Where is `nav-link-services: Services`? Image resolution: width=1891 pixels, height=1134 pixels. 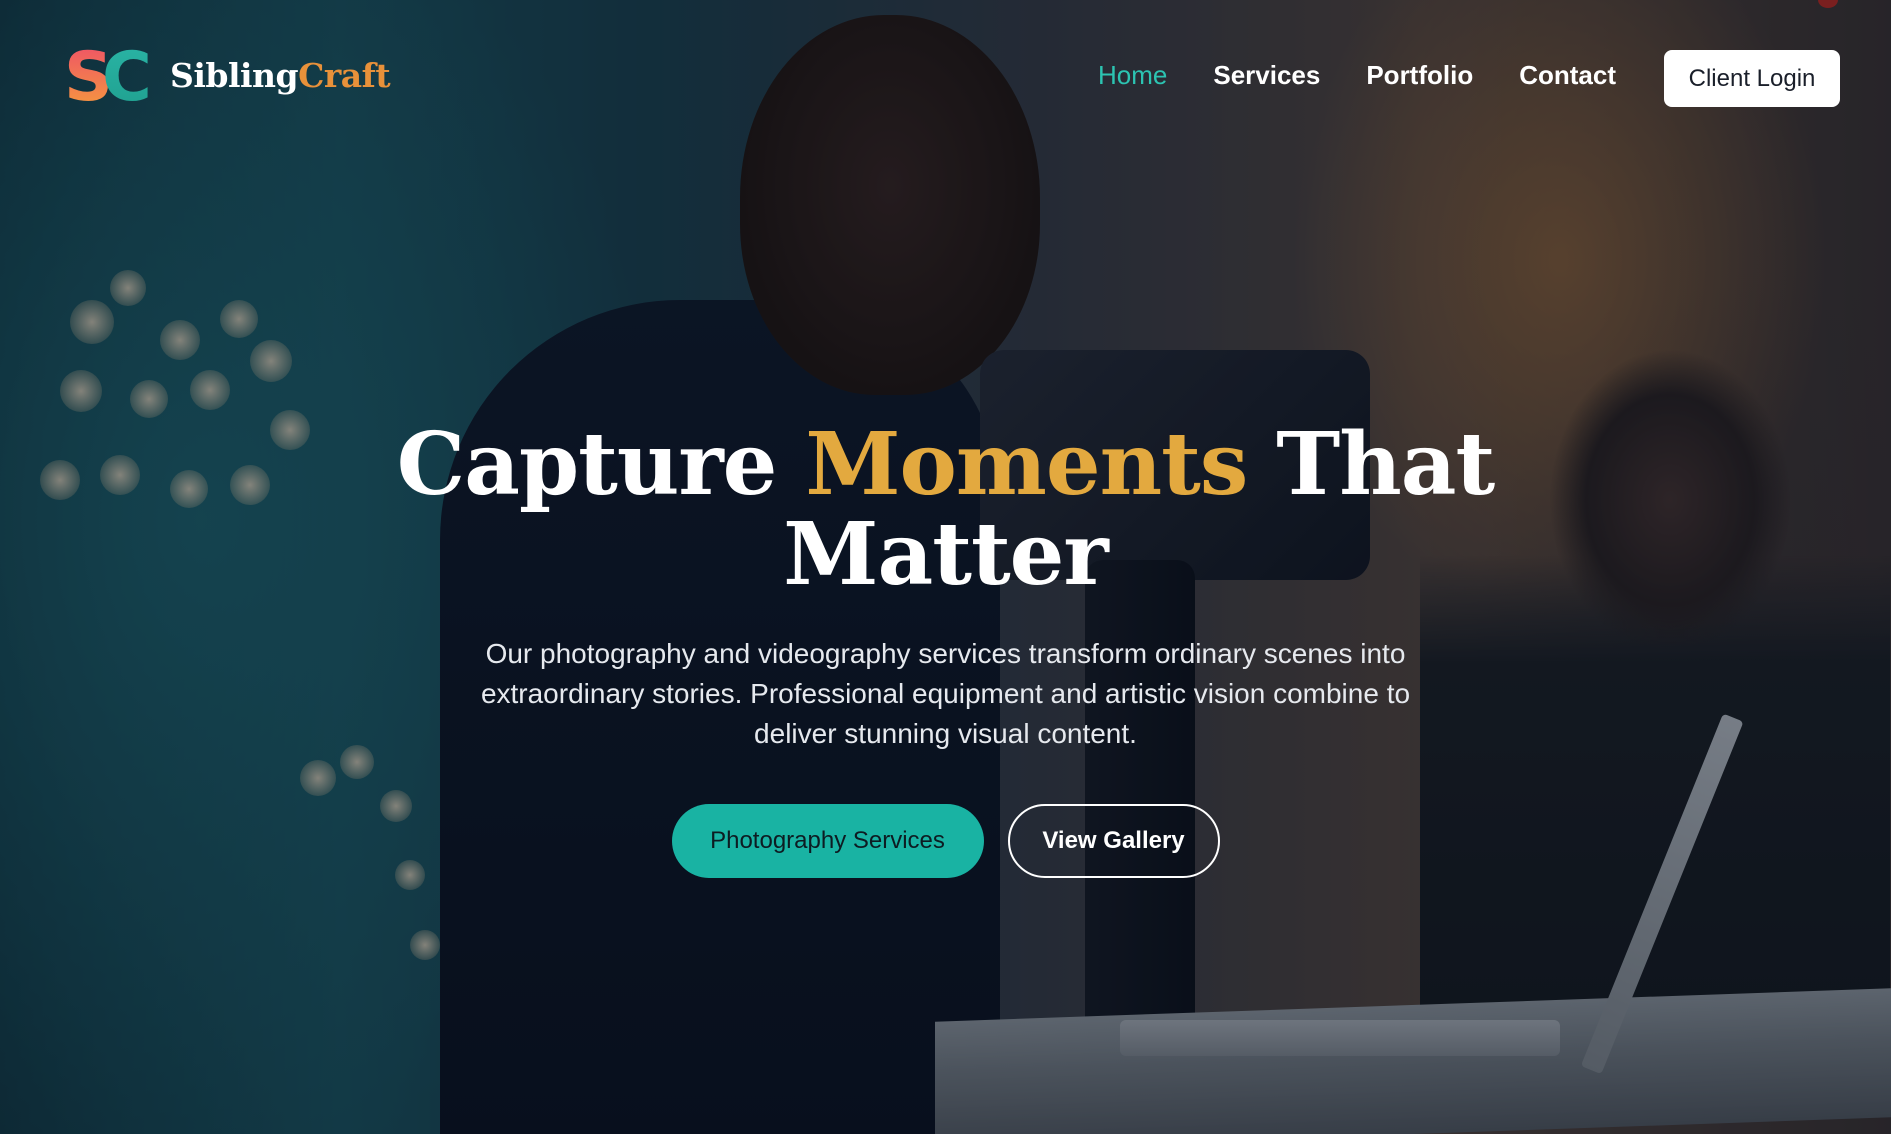 nav-link-services: Services is located at coordinates (1266, 75).